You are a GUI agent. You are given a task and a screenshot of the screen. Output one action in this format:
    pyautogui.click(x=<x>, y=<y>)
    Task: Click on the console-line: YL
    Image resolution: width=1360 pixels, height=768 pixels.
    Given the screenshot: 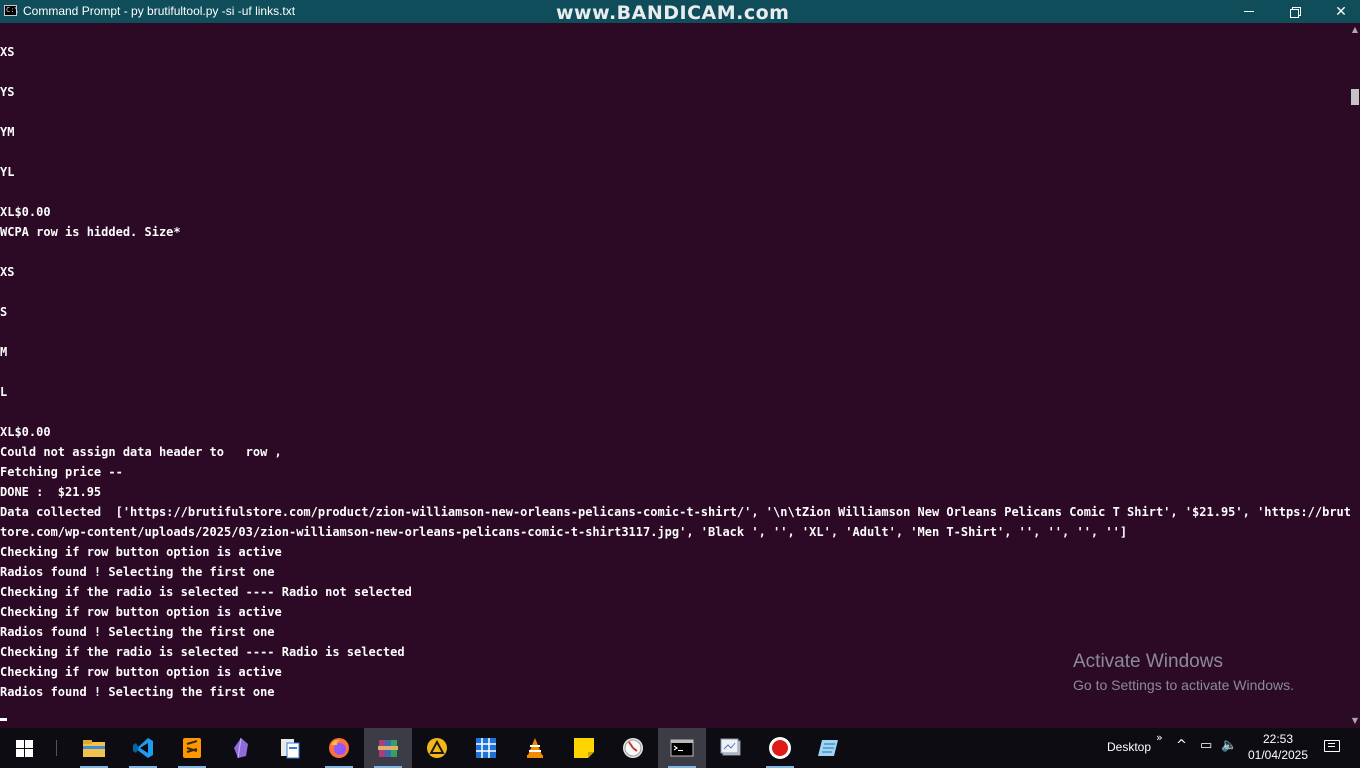 What is the action you would take?
    pyautogui.click(x=7, y=172)
    